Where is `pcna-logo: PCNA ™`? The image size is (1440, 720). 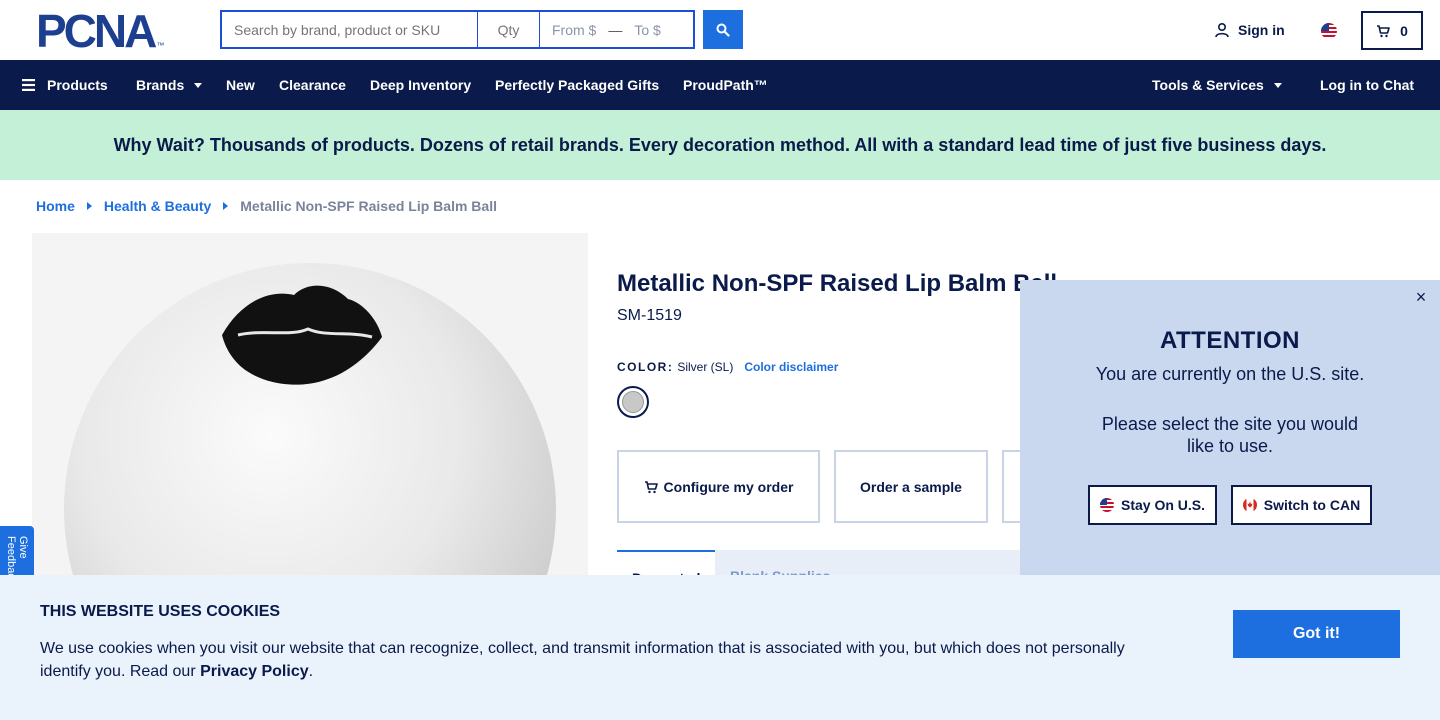
pcna-logo: PCNA ™ is located at coordinates (110, 31).